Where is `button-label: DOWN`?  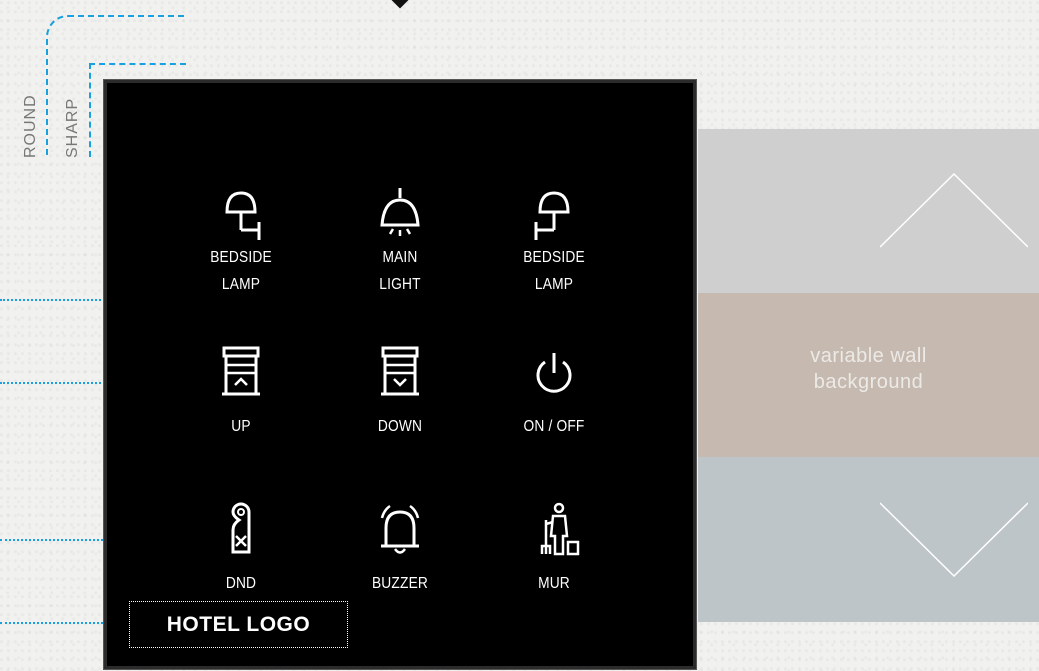
button-label: DOWN is located at coordinates (400, 426).